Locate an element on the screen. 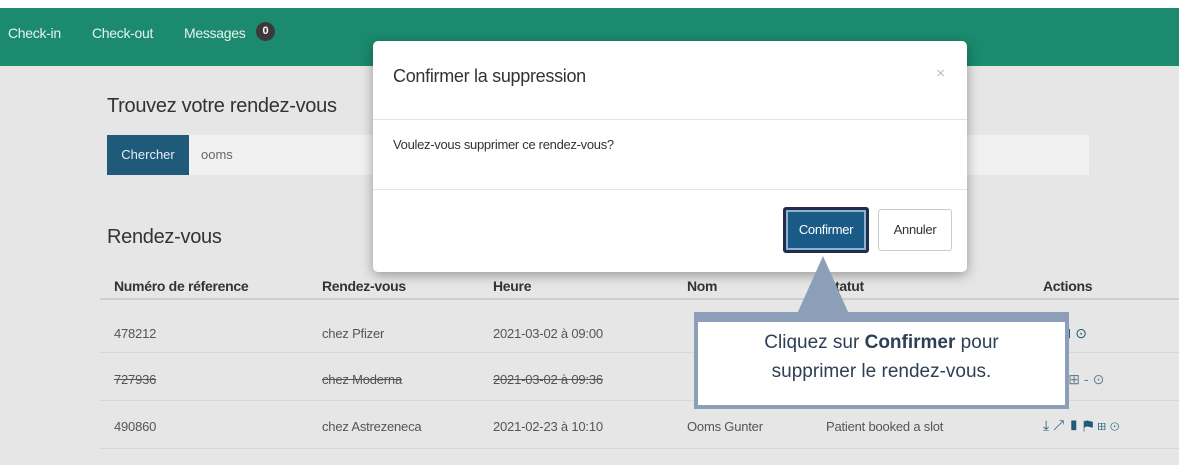  row1-heure: 2021-03-02 à 09:00 is located at coordinates (548, 333).